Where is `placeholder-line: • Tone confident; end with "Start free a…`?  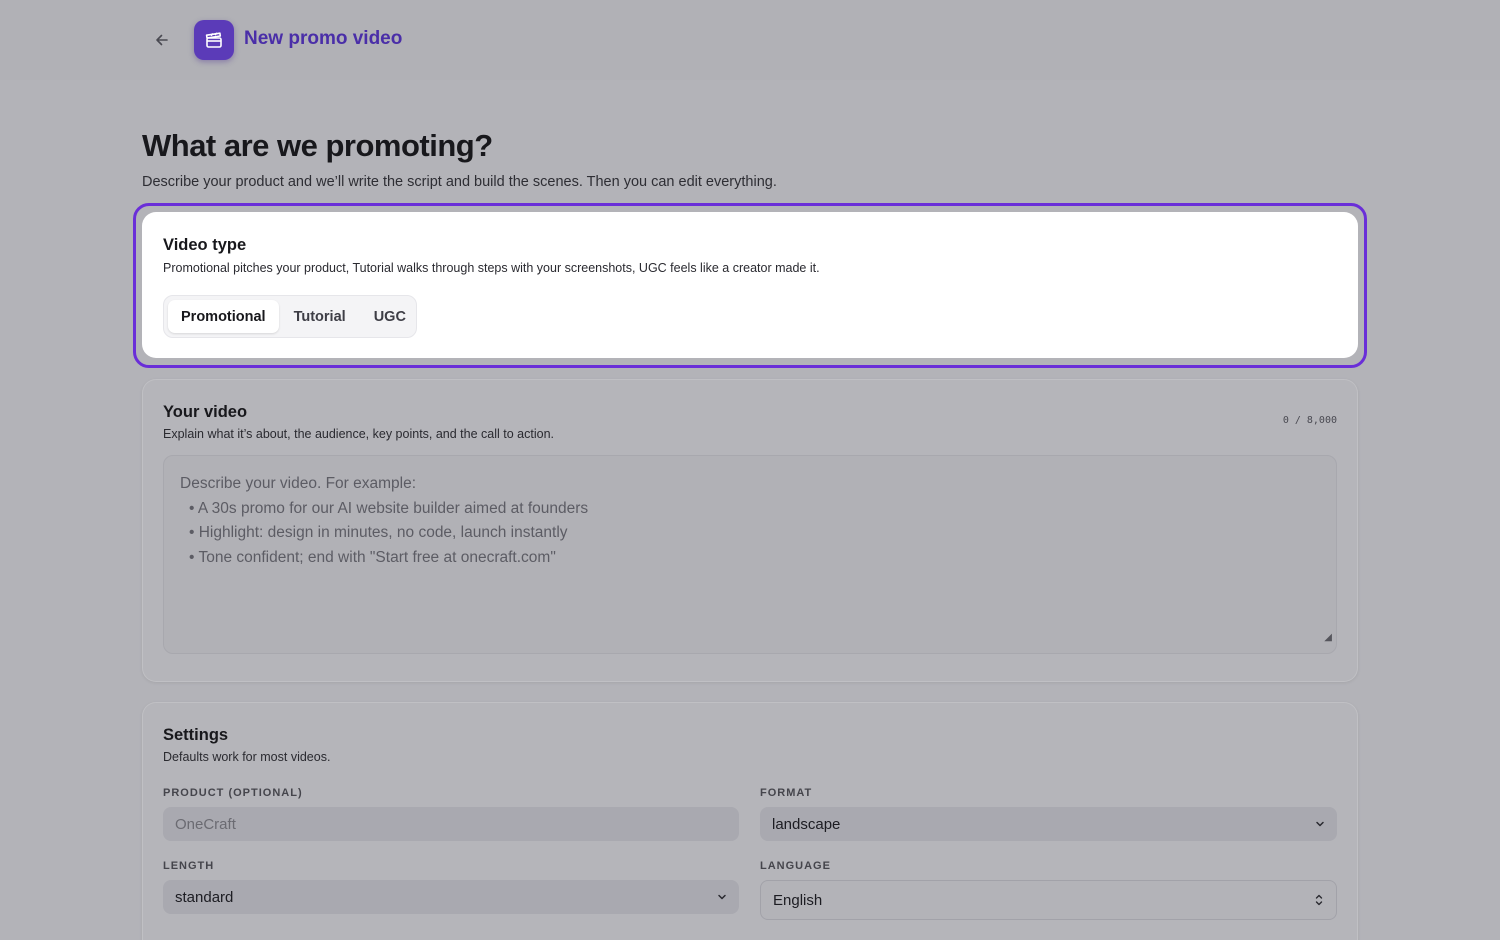 placeholder-line: • Tone confident; end with "Start free a… is located at coordinates (372, 557).